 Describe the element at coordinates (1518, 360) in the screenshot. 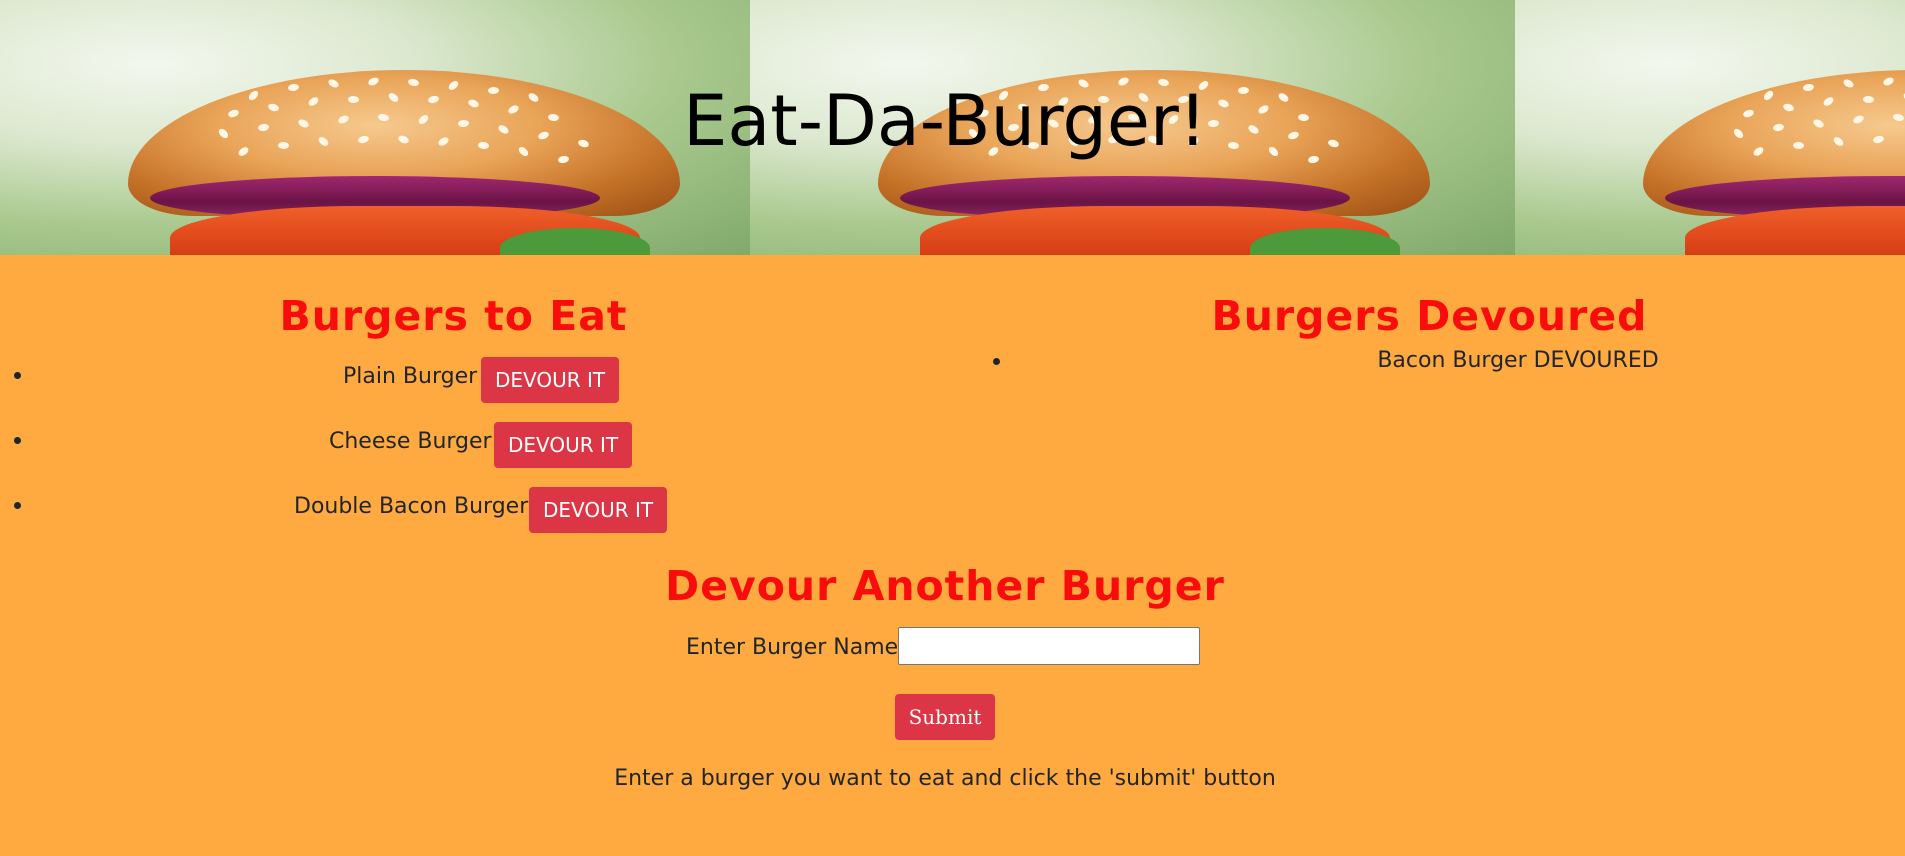

I see `devoured-burger-text: Bacon Burger DEVOURED` at that location.